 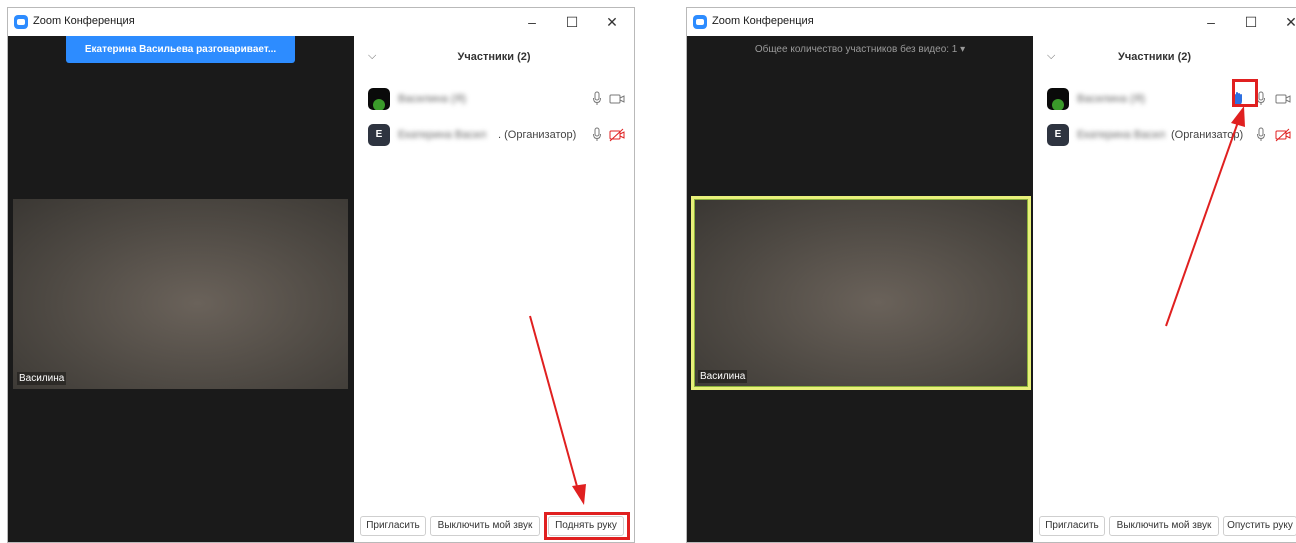 I want to click on raise-hand-button: Поднять руку, so click(x=586, y=526).